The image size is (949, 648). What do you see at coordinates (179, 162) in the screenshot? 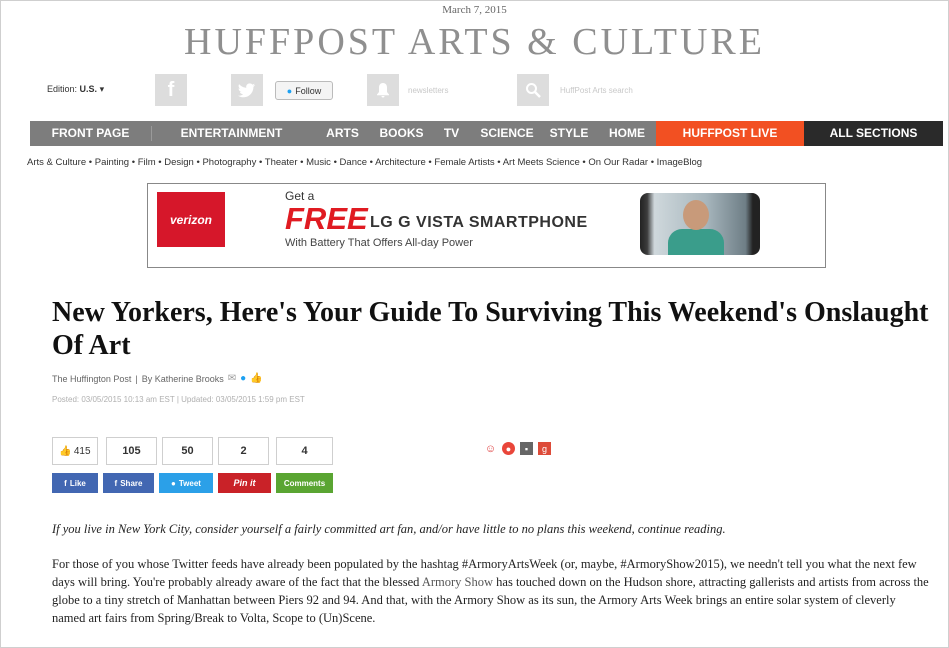
I see `subnav-item: Design` at bounding box center [179, 162].